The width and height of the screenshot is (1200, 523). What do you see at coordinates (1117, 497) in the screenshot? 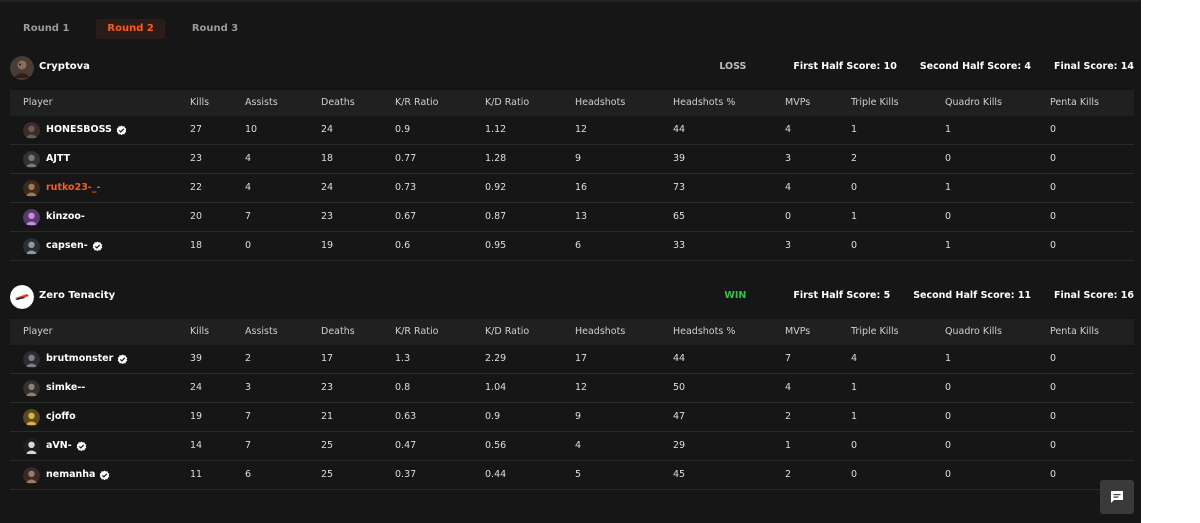
I see `chat-button` at bounding box center [1117, 497].